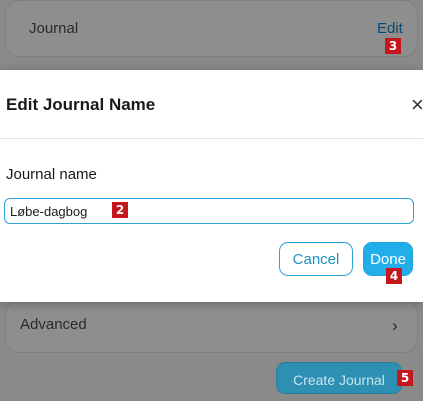 The height and width of the screenshot is (401, 423). I want to click on journal-name-label: Journal name, so click(51, 174).